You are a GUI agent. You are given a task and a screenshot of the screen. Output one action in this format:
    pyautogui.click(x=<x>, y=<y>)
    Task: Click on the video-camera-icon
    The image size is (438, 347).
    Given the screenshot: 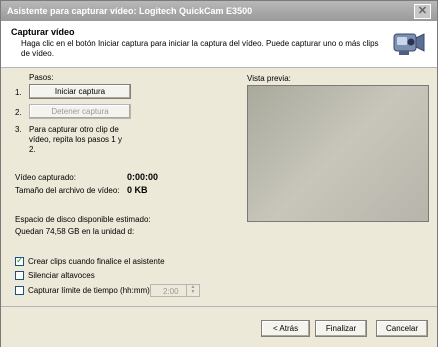 What is the action you would take?
    pyautogui.click(x=409, y=44)
    